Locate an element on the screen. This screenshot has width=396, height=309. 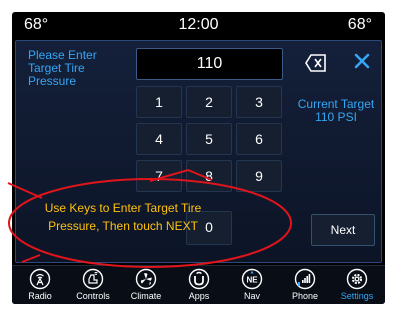
nav-apps: Apps is located at coordinates (199, 286).